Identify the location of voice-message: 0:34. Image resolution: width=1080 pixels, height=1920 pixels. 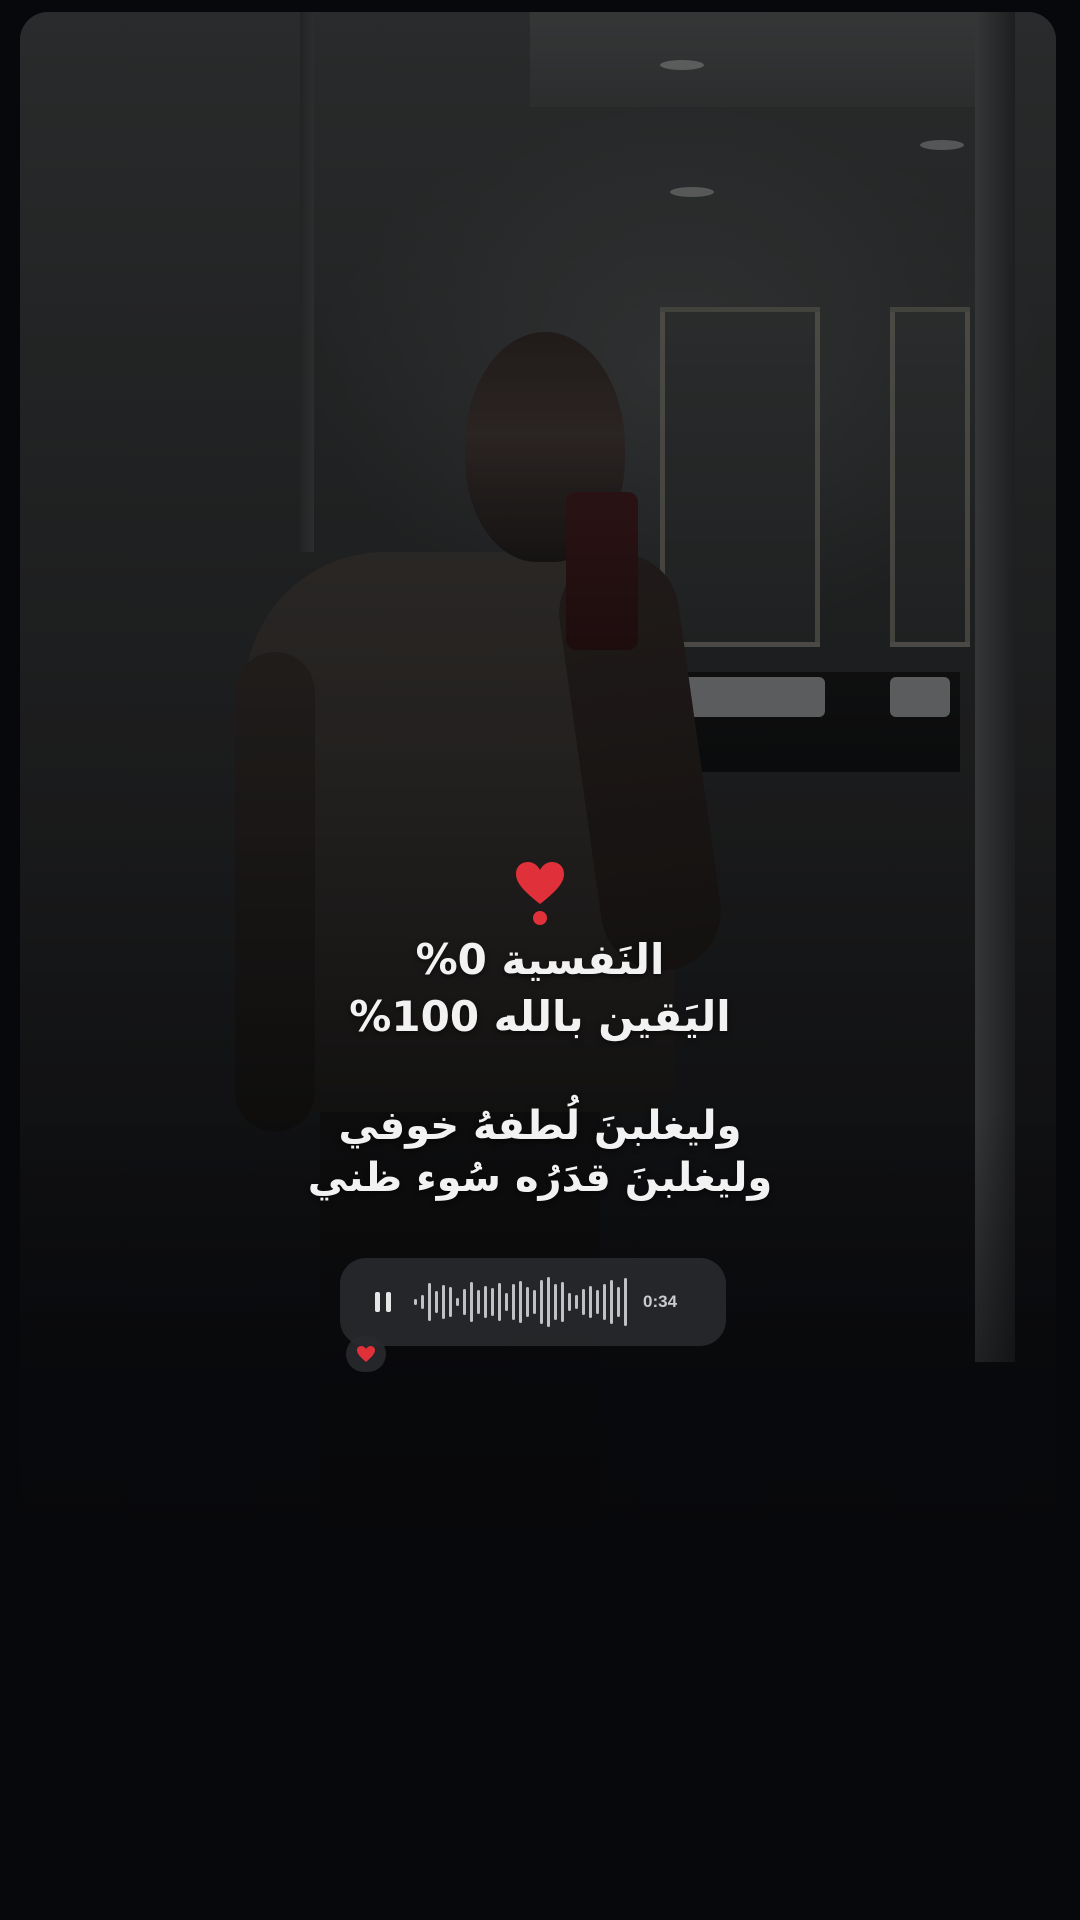
(533, 1302).